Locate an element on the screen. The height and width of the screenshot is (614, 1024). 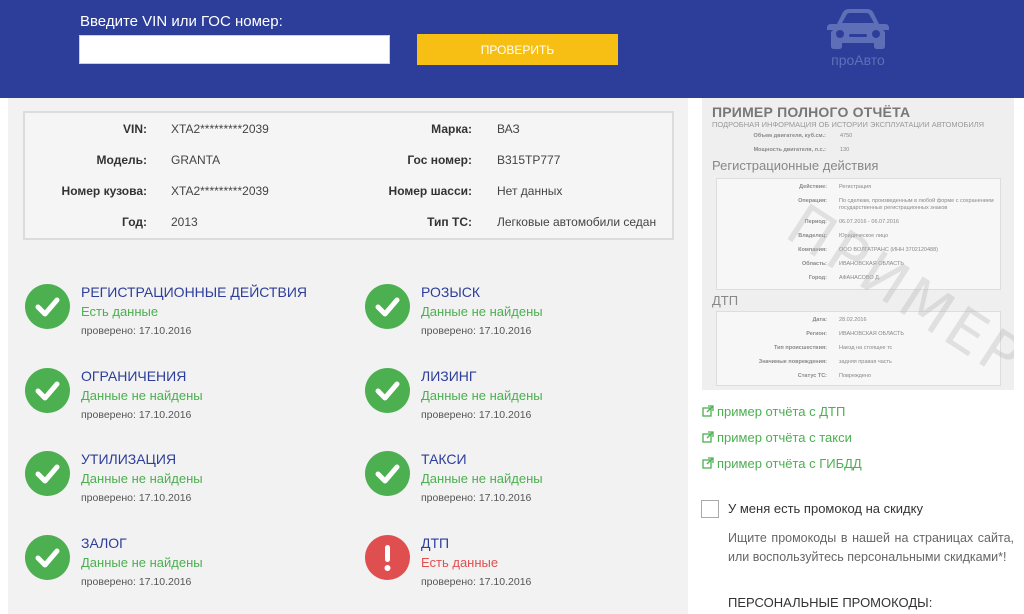
sample-field-value: задняя правая часть is located at coordinates (865, 362).